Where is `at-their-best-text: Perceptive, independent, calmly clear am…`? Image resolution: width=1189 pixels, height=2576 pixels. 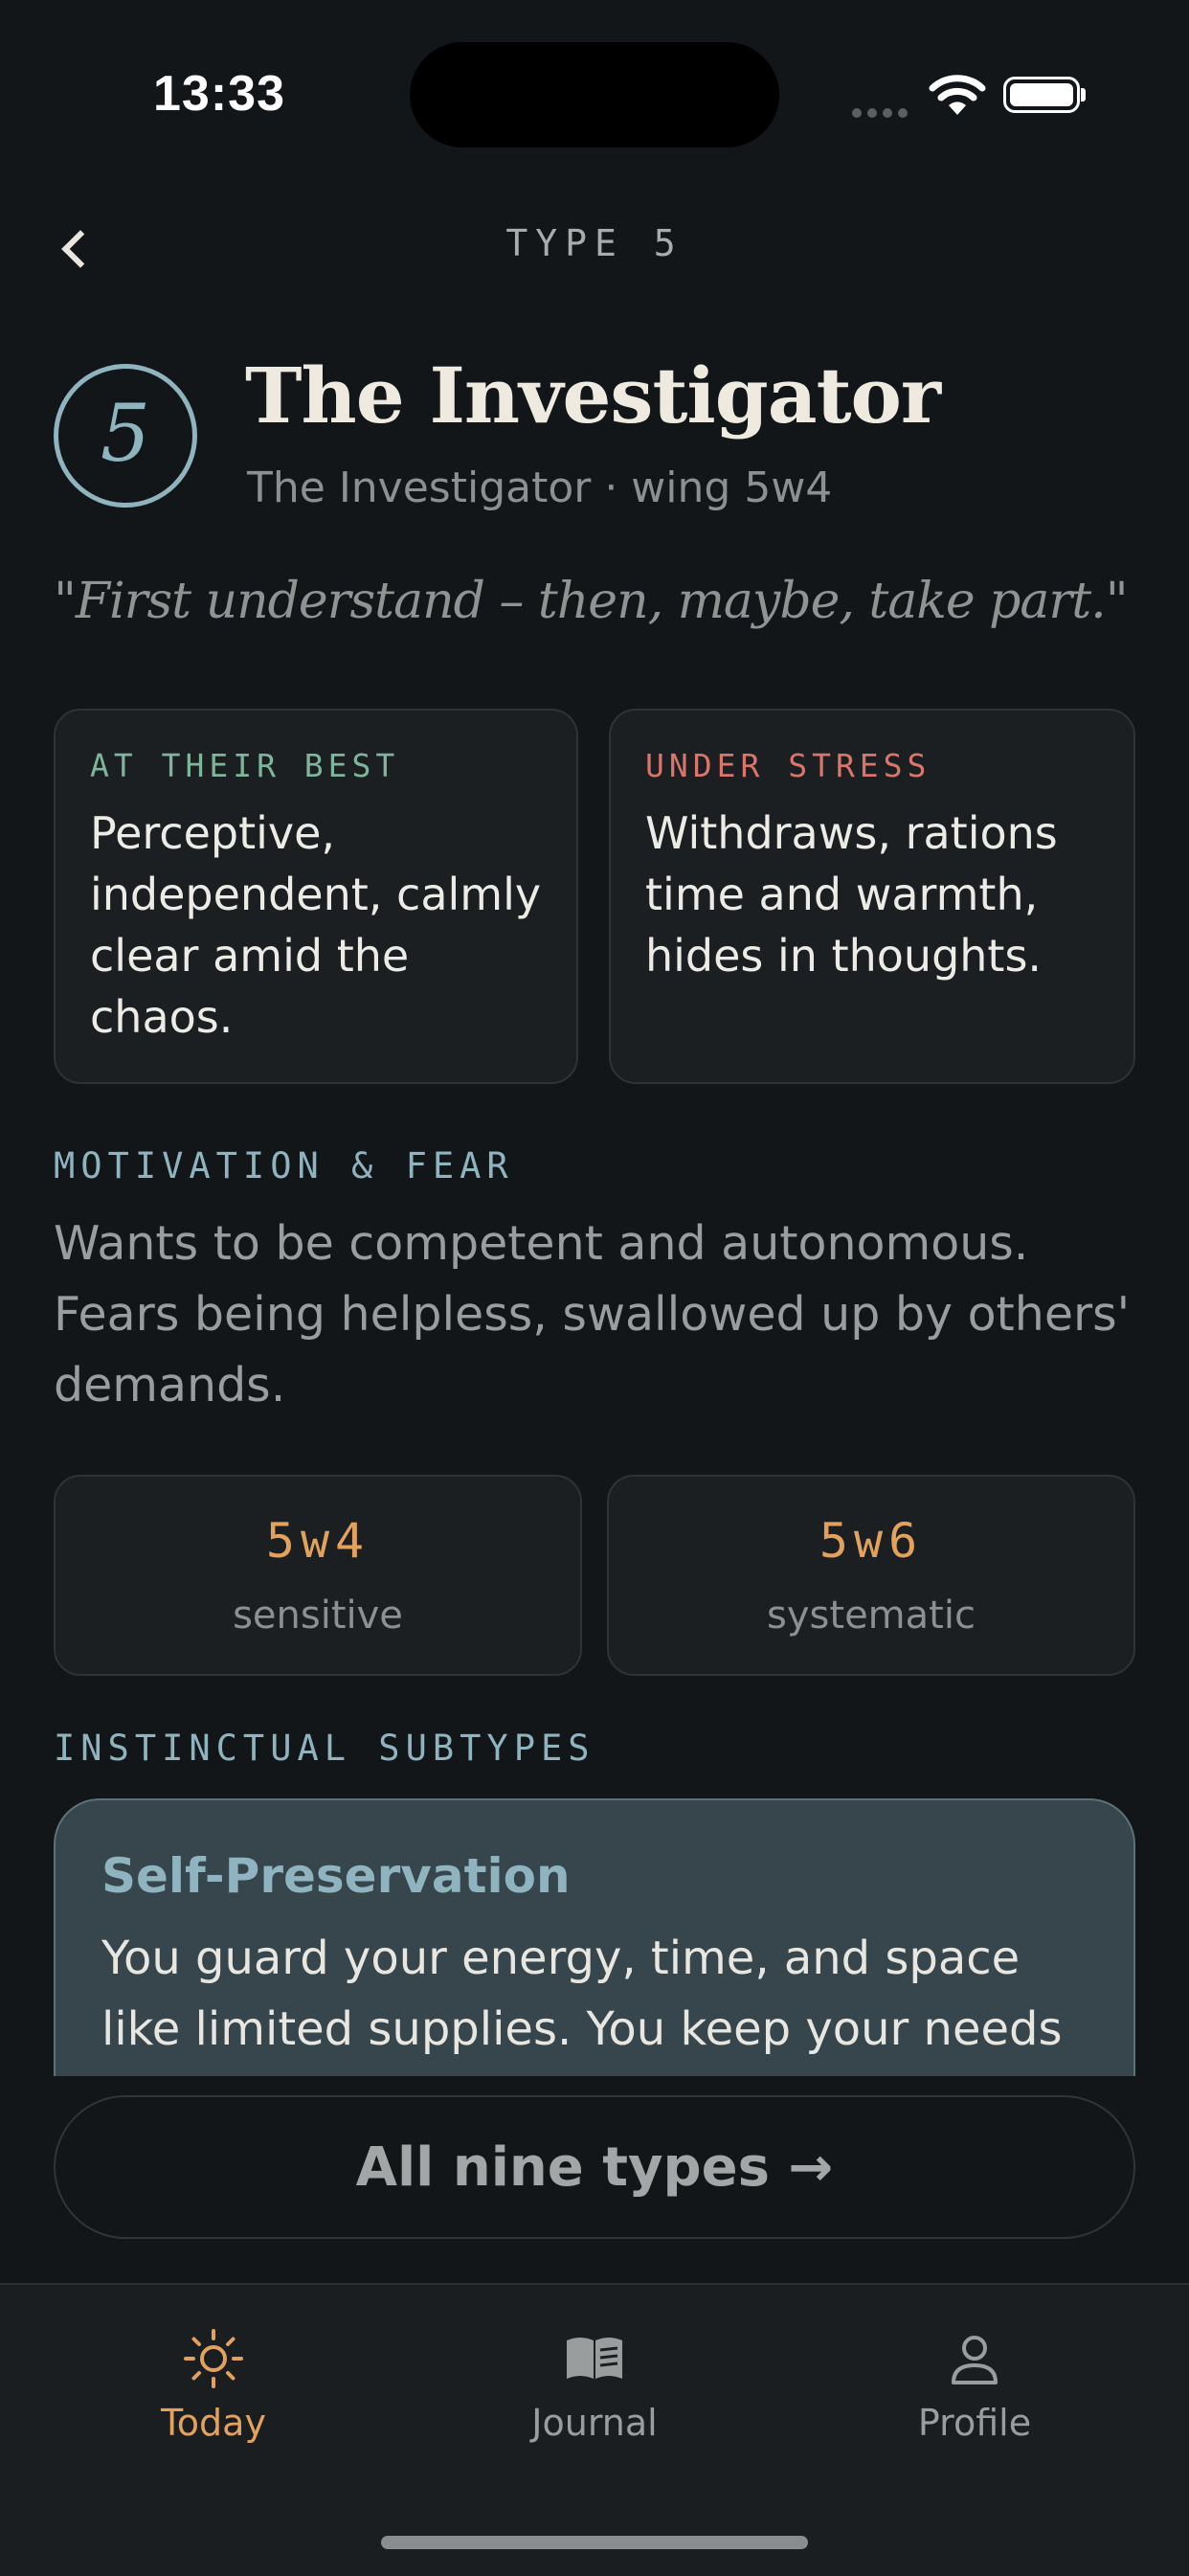
at-their-best-text: Perceptive, independent, calmly clear am… is located at coordinates (316, 925).